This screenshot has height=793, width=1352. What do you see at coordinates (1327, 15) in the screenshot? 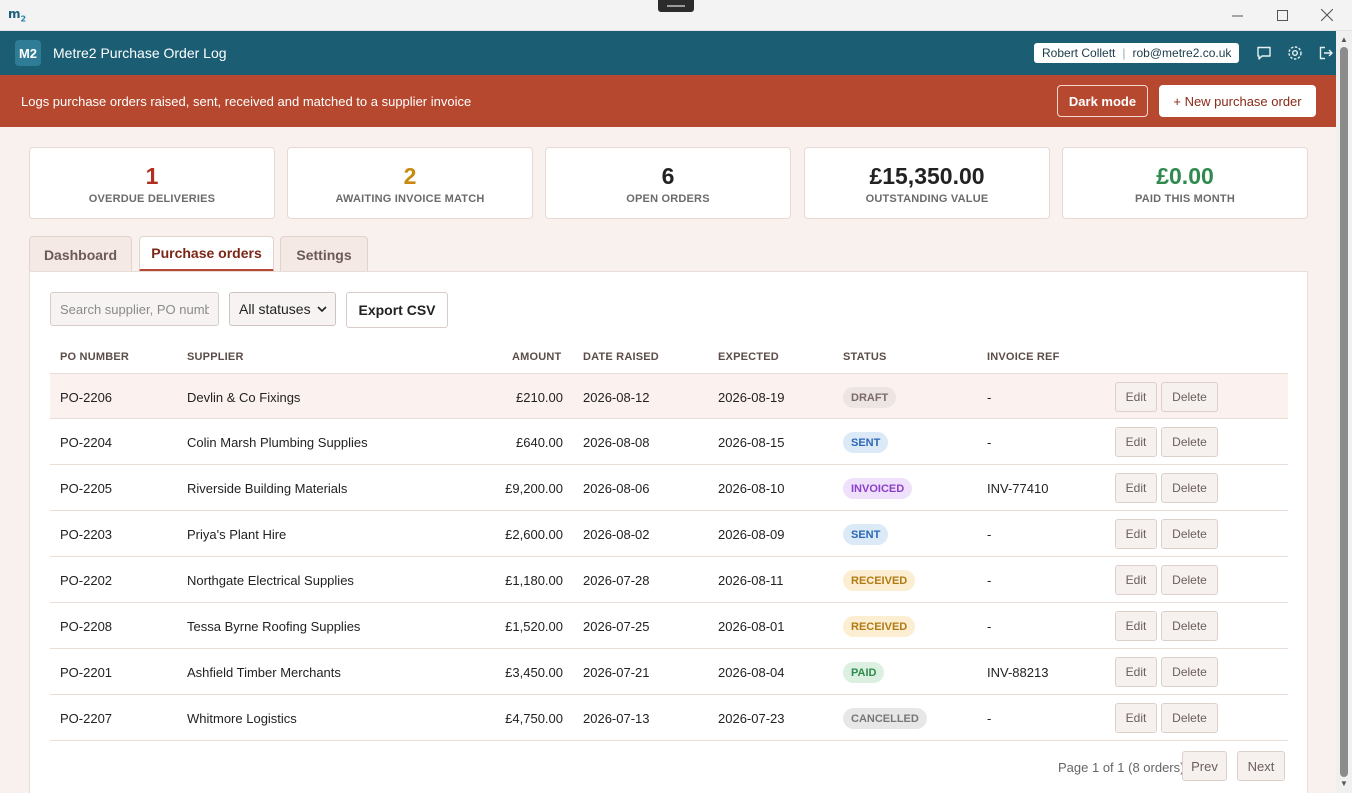
I see `close-icon` at bounding box center [1327, 15].